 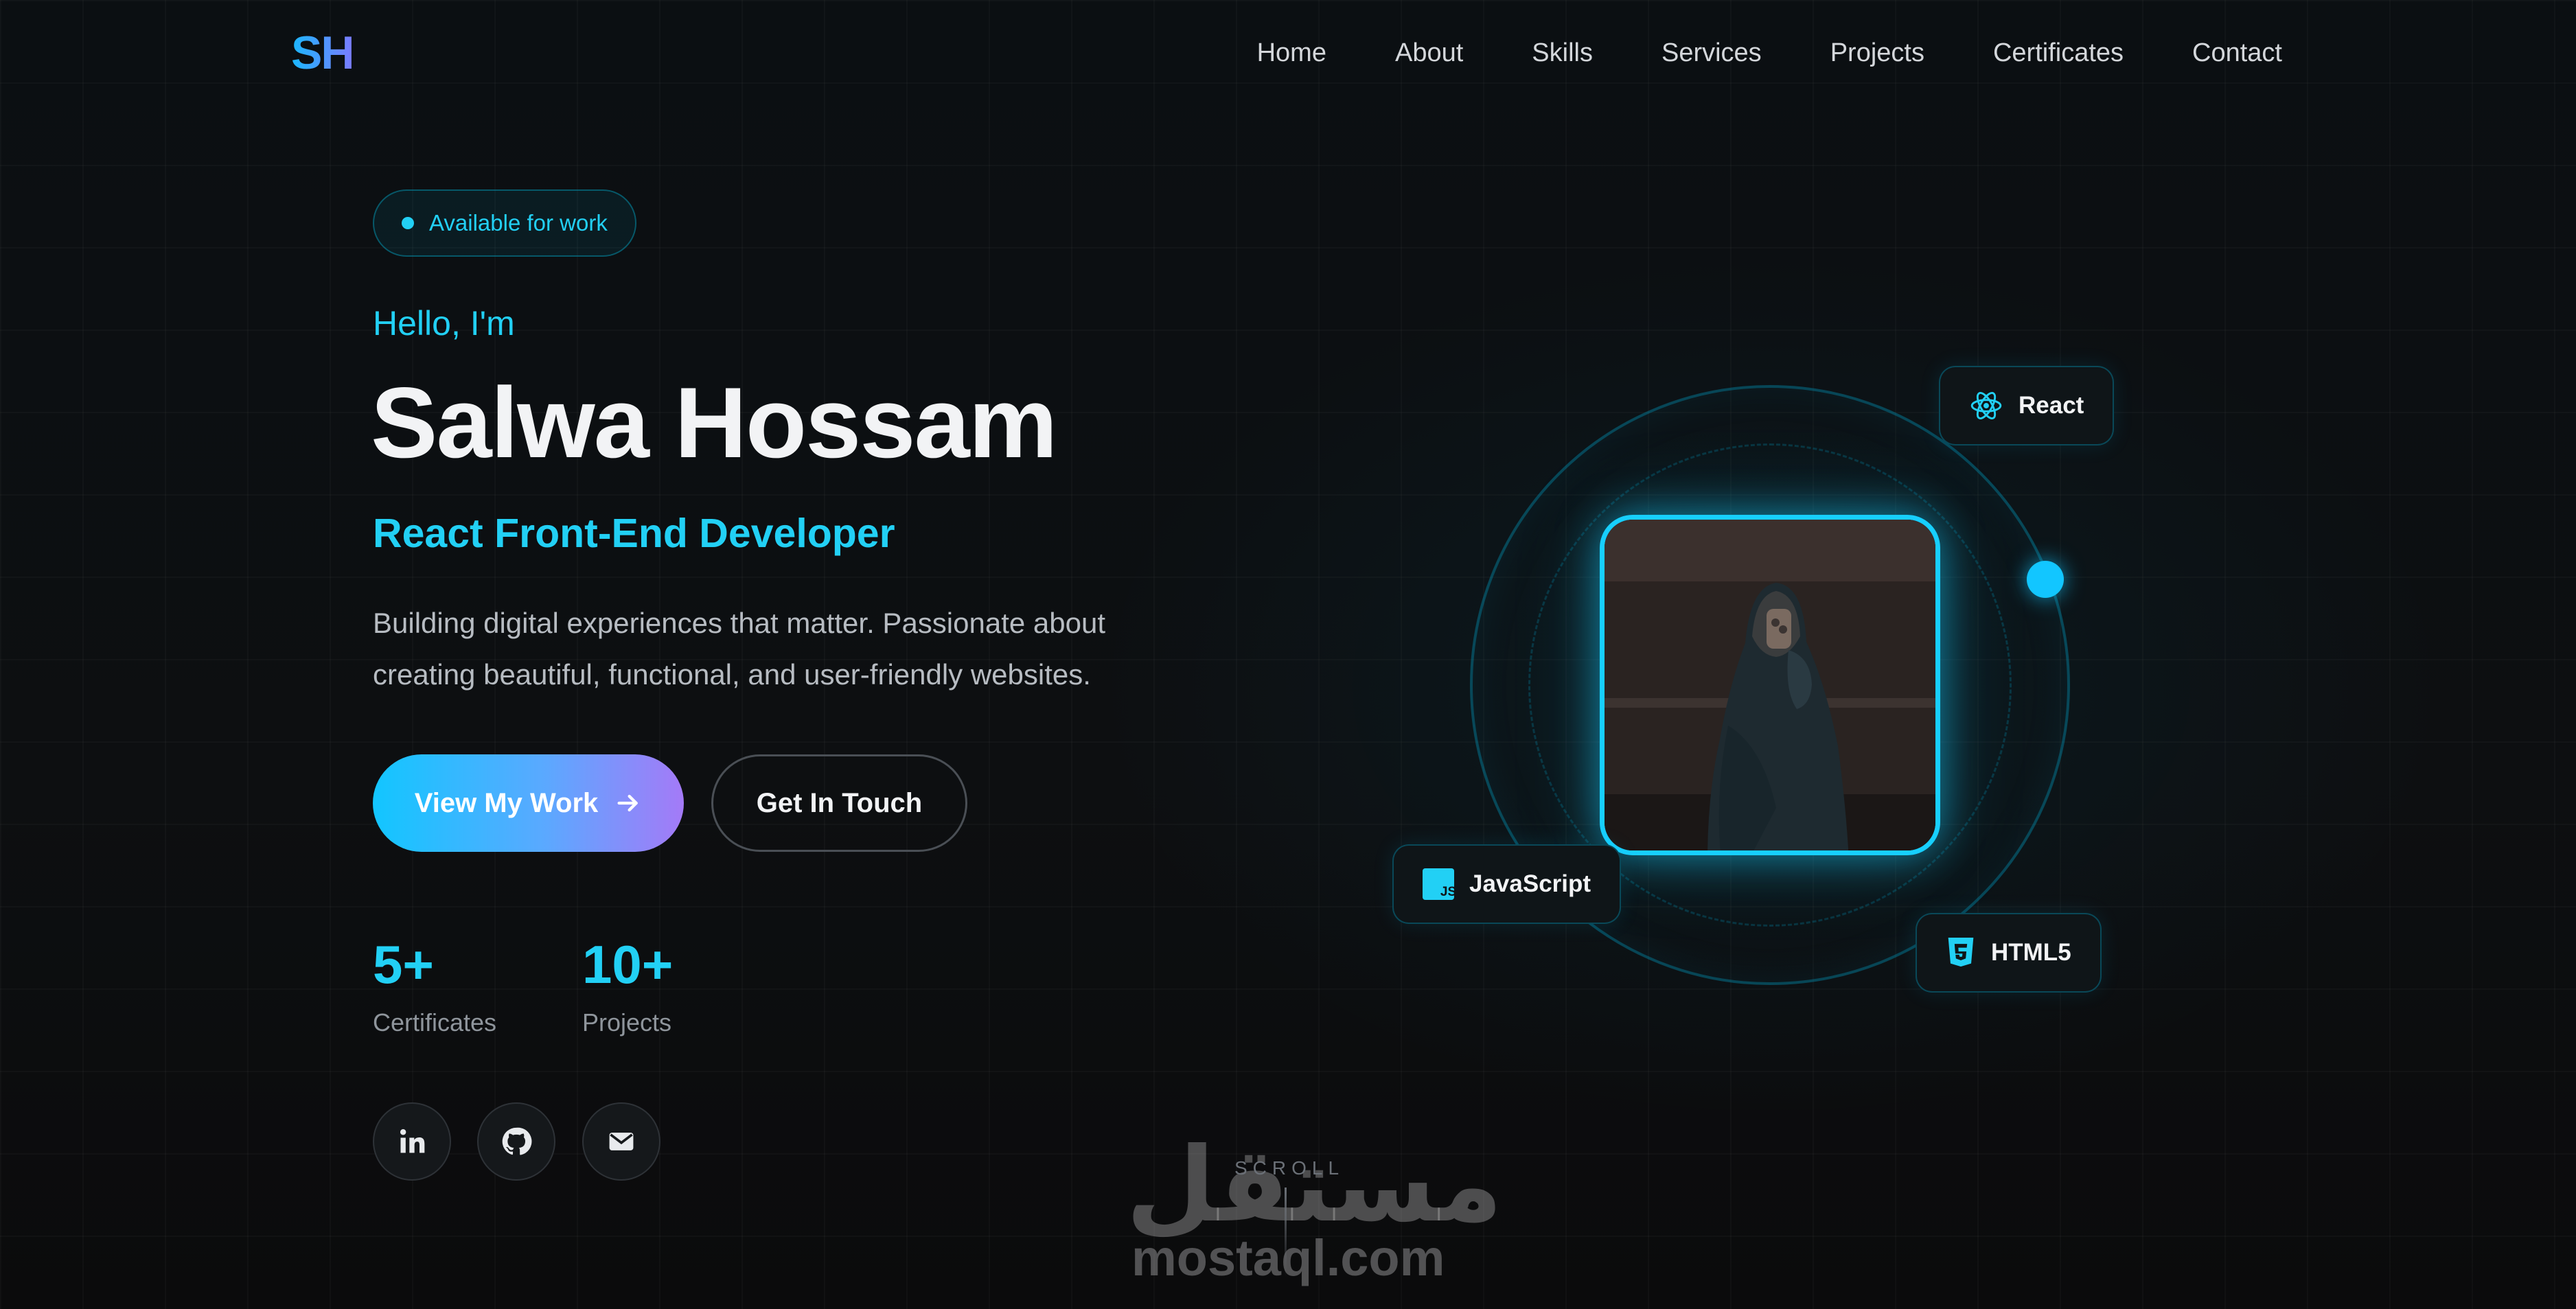 I want to click on stat-label: Projects, so click(x=627, y=1022).